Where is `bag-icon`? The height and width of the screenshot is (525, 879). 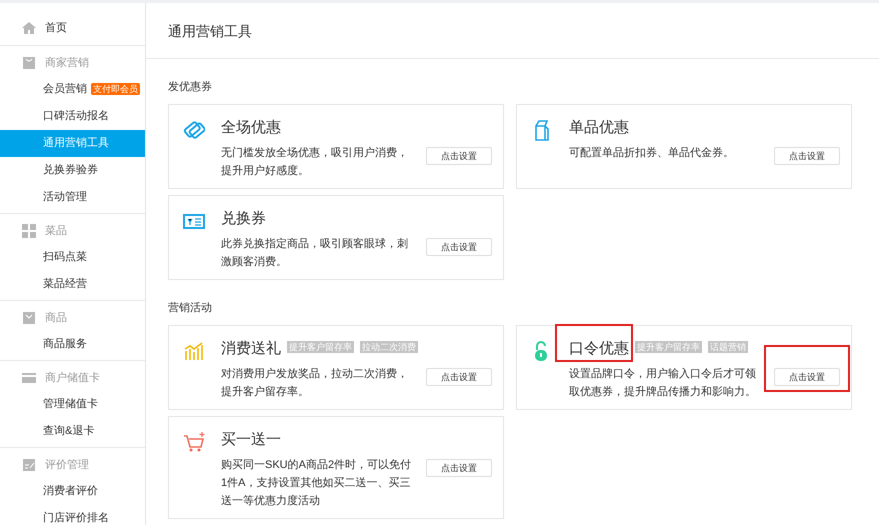 bag-icon is located at coordinates (29, 63).